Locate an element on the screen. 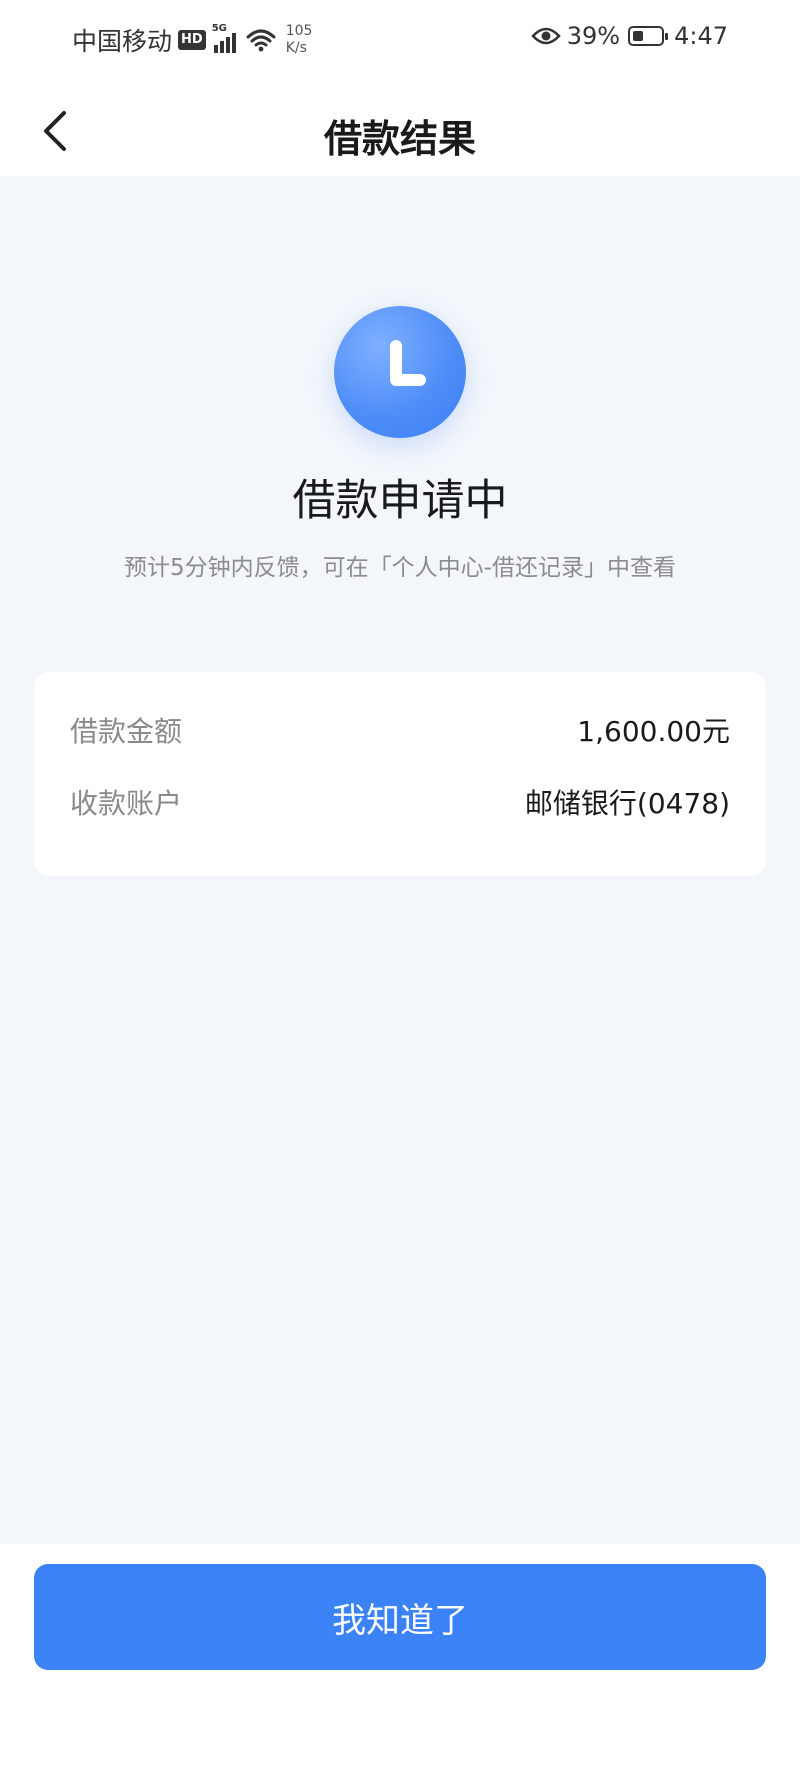 This screenshot has height=1778, width=800. receiving-account-value: 邮储银行(0478) is located at coordinates (627, 803).